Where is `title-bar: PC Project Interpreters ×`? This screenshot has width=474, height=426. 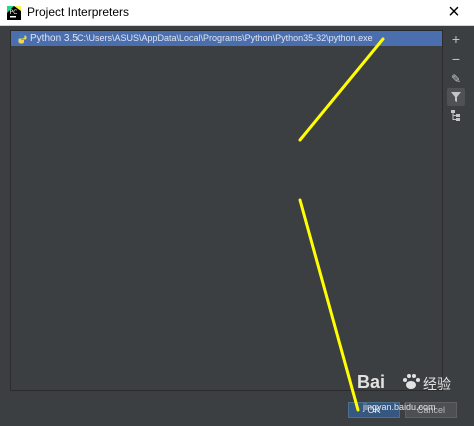
title-bar: PC Project Interpreters × is located at coordinates (237, 13).